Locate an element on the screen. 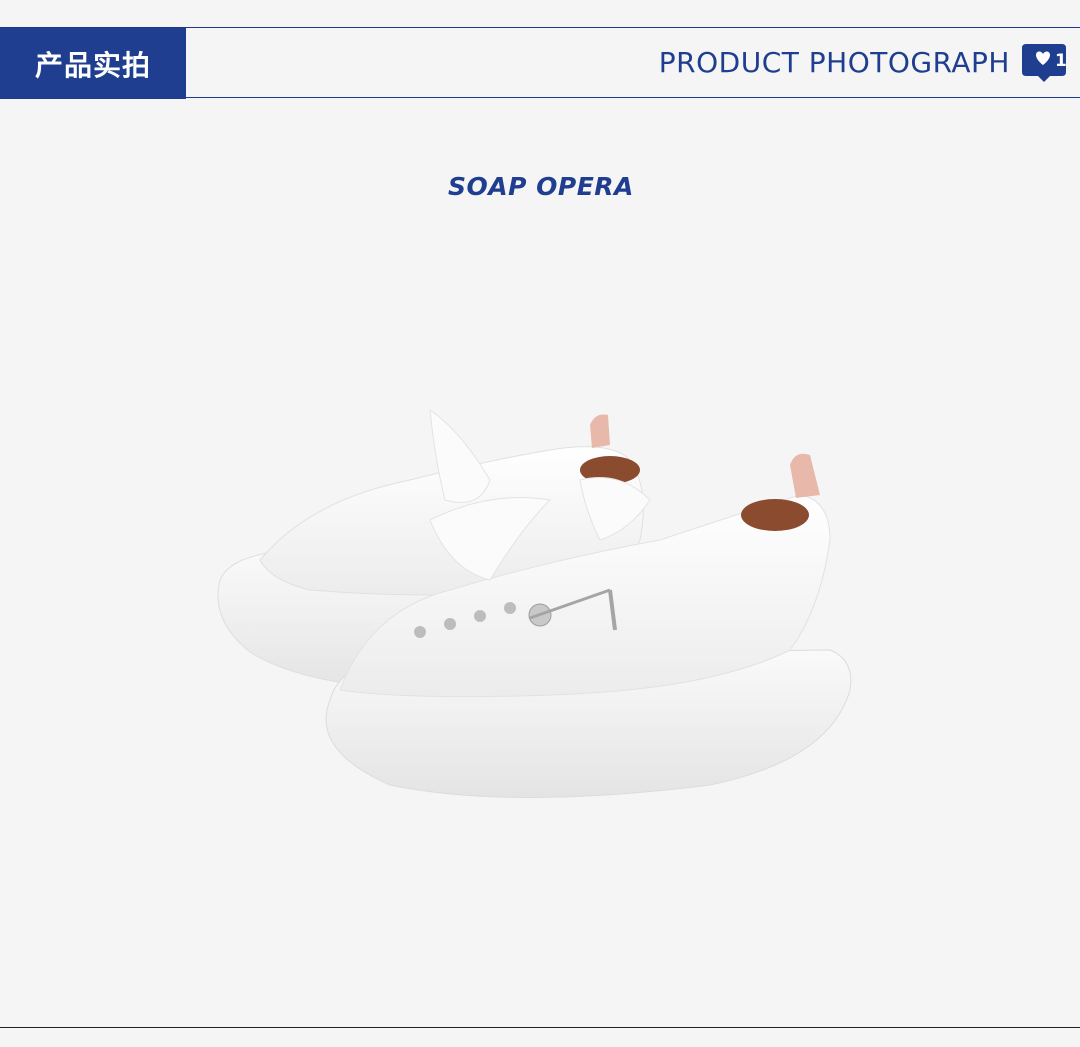  like-count: 1 is located at coordinates (1061, 61).